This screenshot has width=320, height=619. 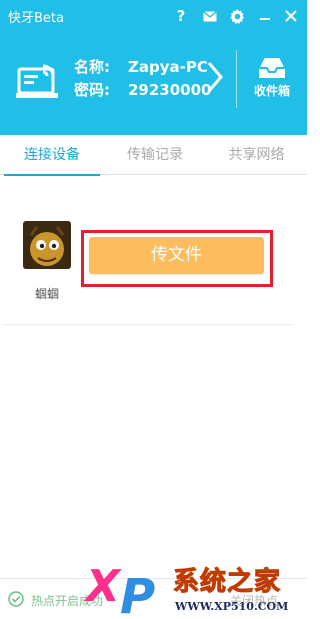 I want to click on avatar-image, so click(x=47, y=245).